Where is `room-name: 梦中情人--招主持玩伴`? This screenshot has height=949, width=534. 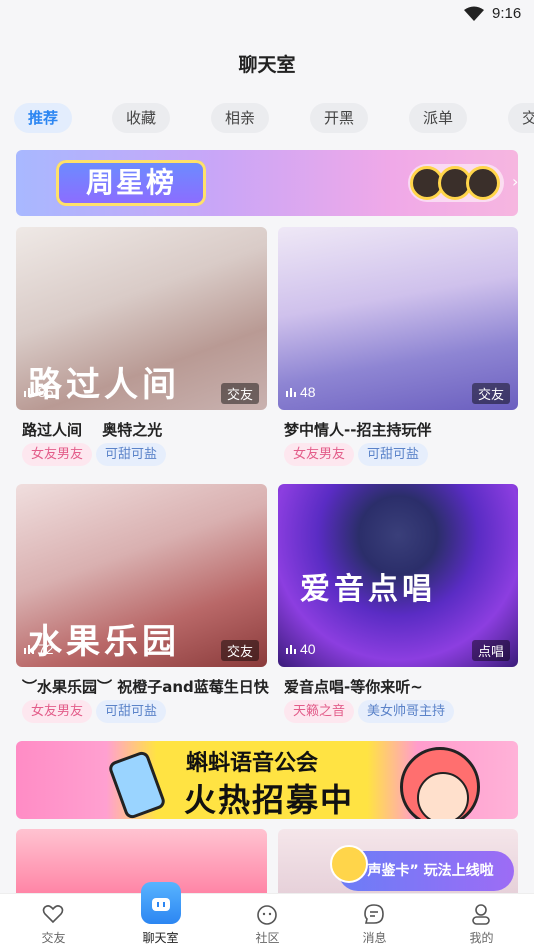
room-name: 梦中情人--招主持玩伴 is located at coordinates (358, 430).